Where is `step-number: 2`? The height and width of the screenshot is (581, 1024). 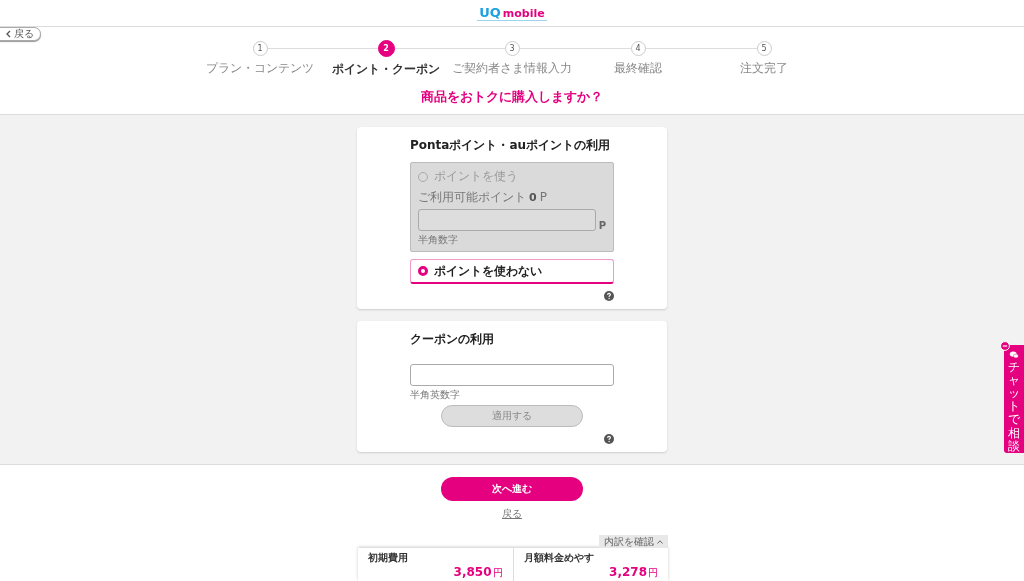
step-number: 2 is located at coordinates (386, 48).